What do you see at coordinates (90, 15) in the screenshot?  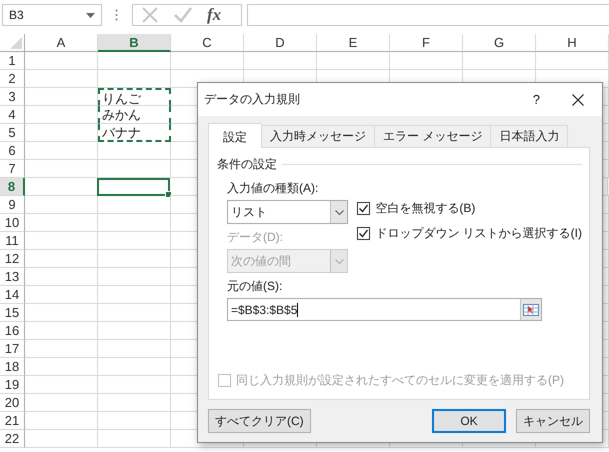 I see `caret-icon` at bounding box center [90, 15].